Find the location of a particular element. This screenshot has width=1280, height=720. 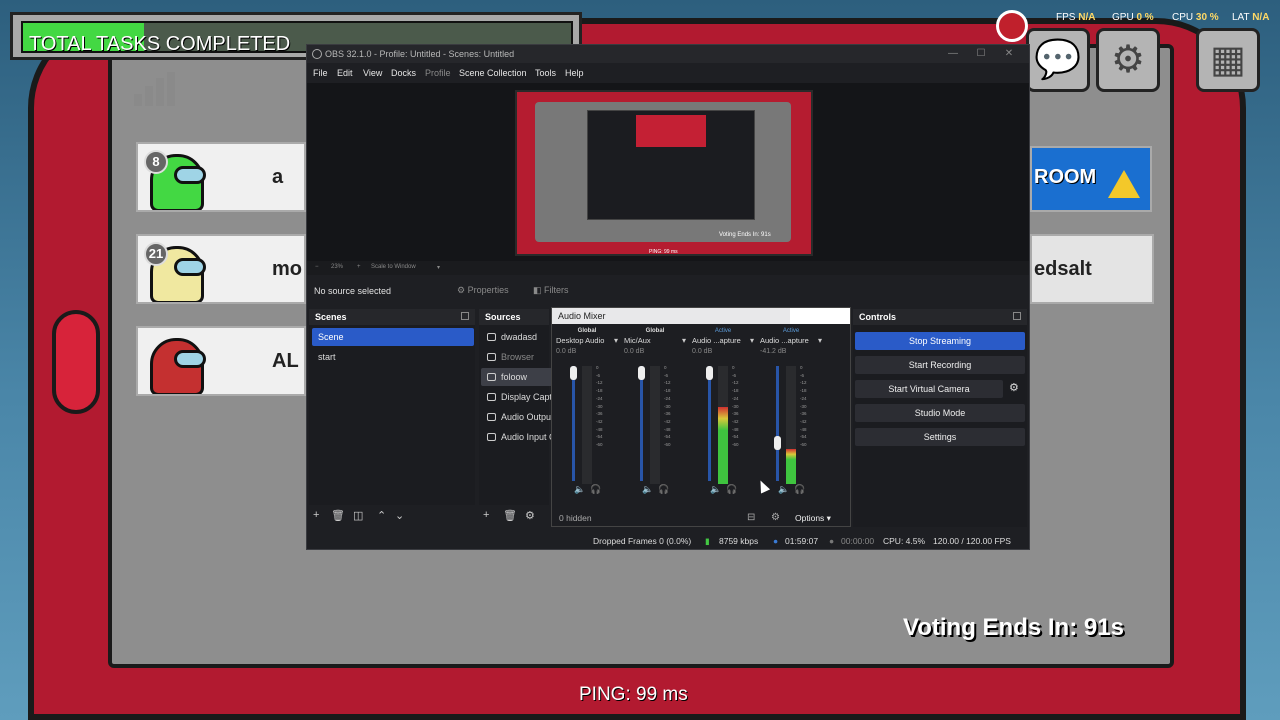

tasks-label: TOTAL TASKS COMPLETED is located at coordinates (160, 44).